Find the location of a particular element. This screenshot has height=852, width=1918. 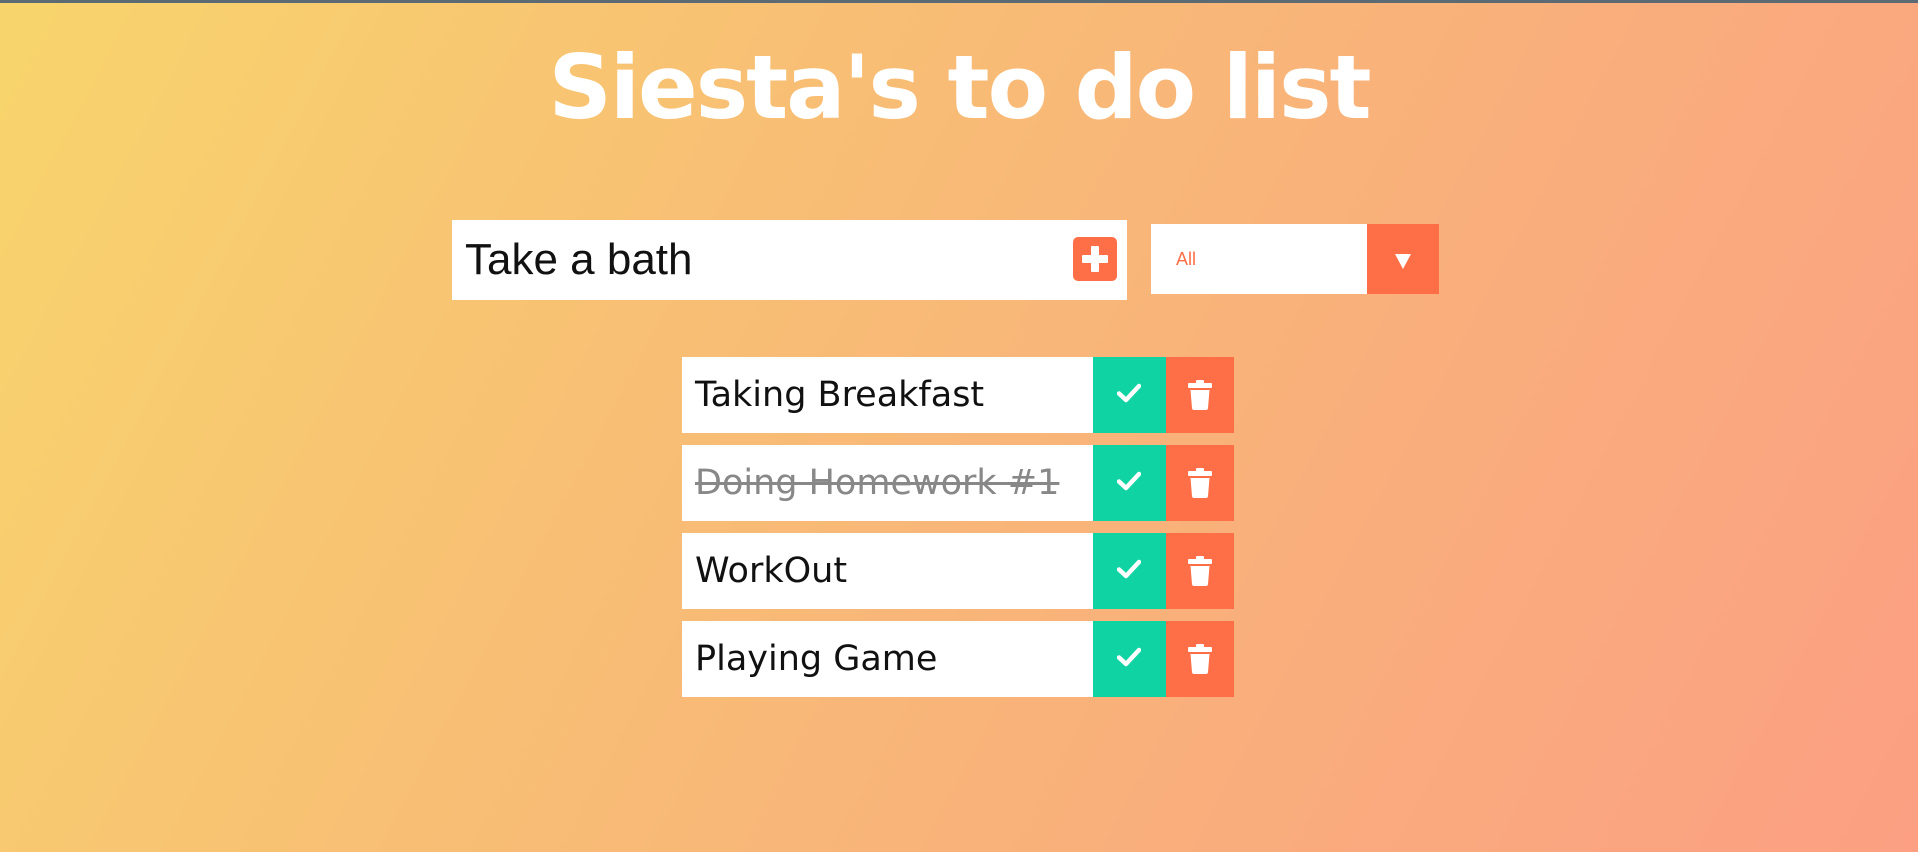

todo-item: Taking Breakfast is located at coordinates (958, 395).